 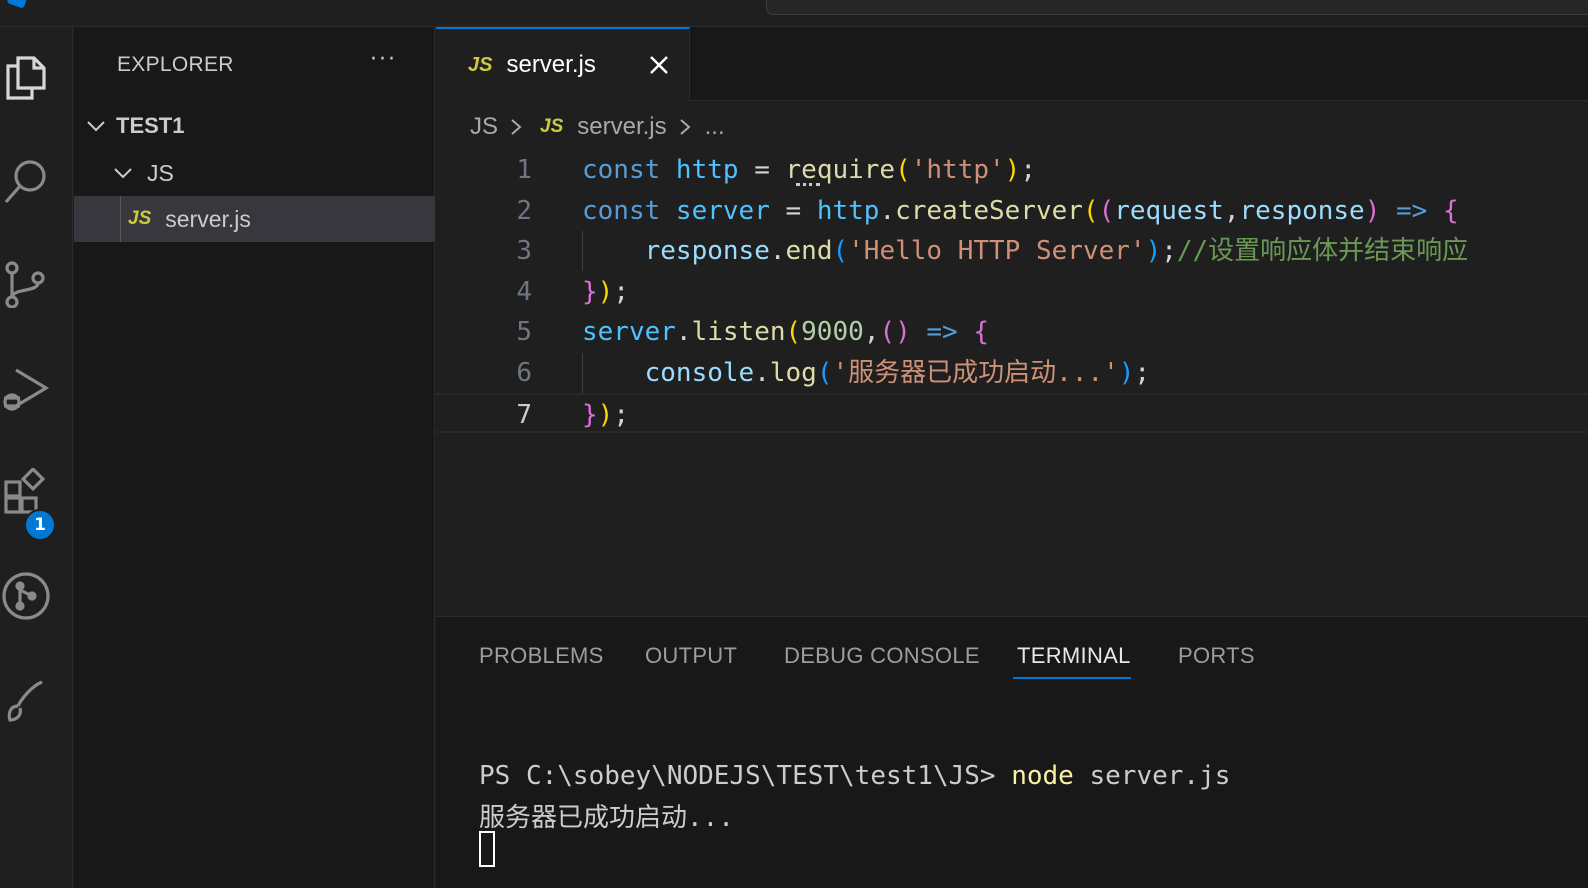 What do you see at coordinates (1012, 372) in the screenshot?
I see `code-line: 6 console.log('服务器已成功启动...');` at bounding box center [1012, 372].